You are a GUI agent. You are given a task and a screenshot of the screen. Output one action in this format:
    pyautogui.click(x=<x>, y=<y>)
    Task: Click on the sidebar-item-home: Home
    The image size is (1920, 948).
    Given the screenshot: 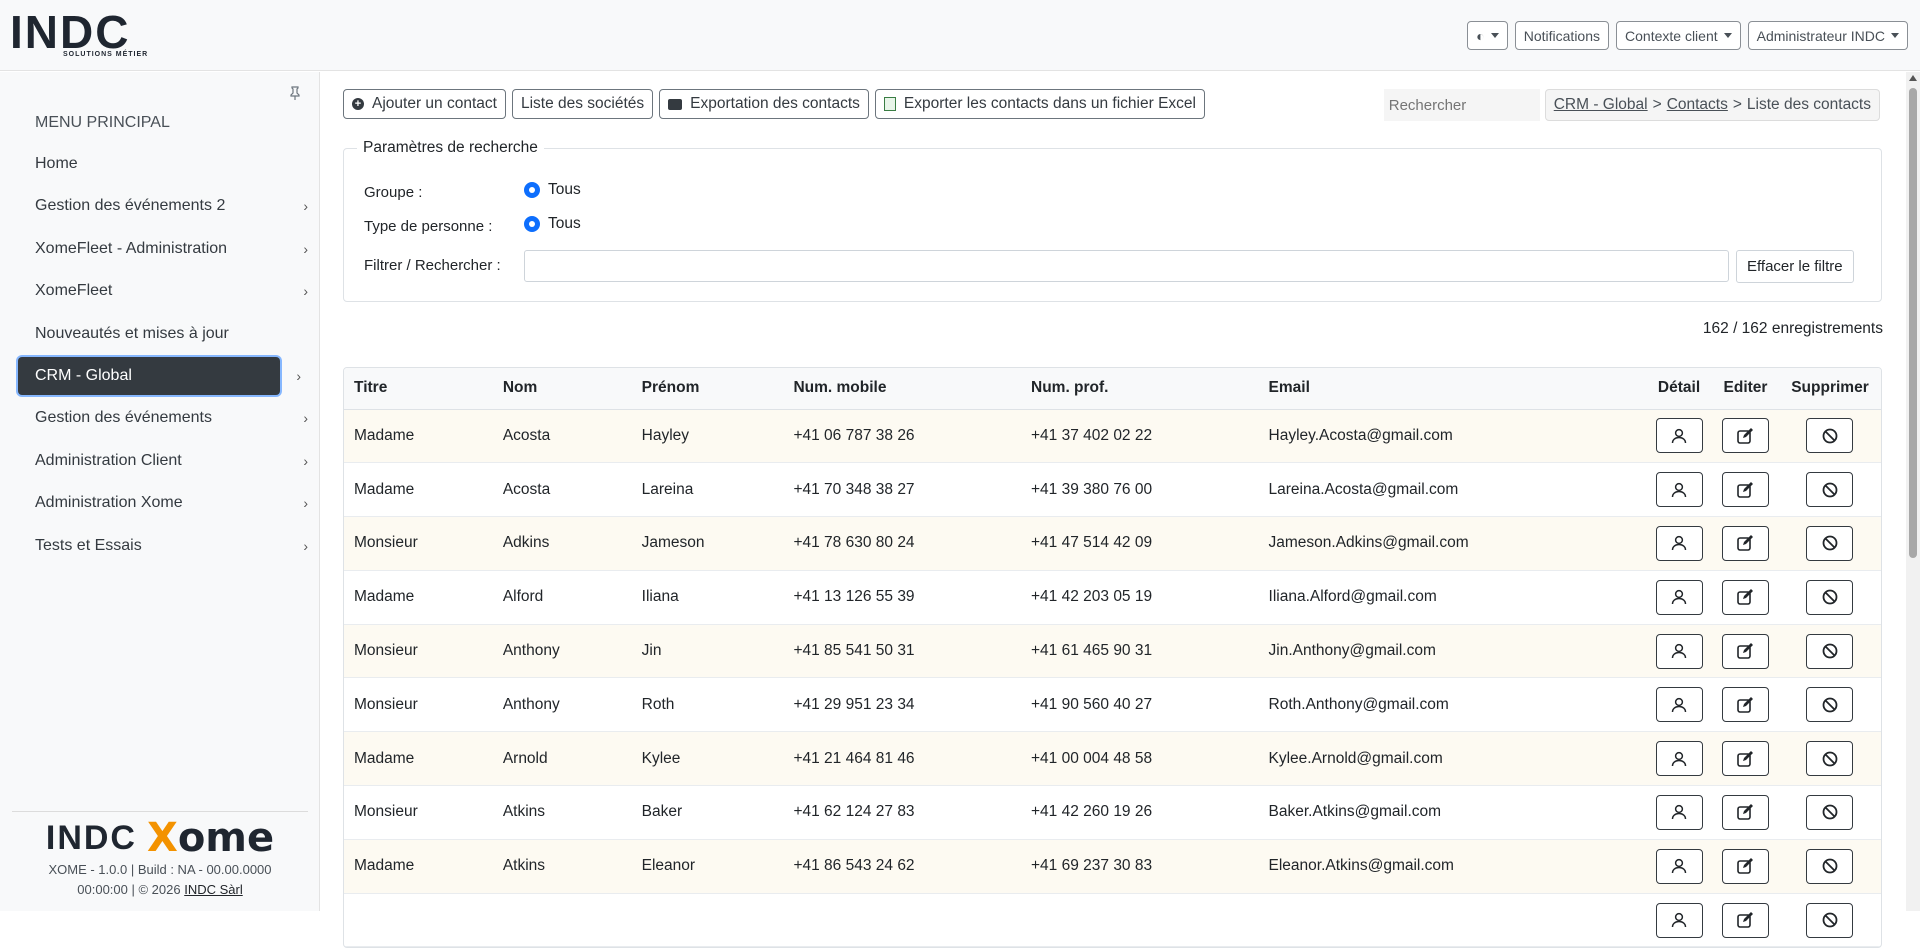 What is the action you would take?
    pyautogui.click(x=160, y=164)
    